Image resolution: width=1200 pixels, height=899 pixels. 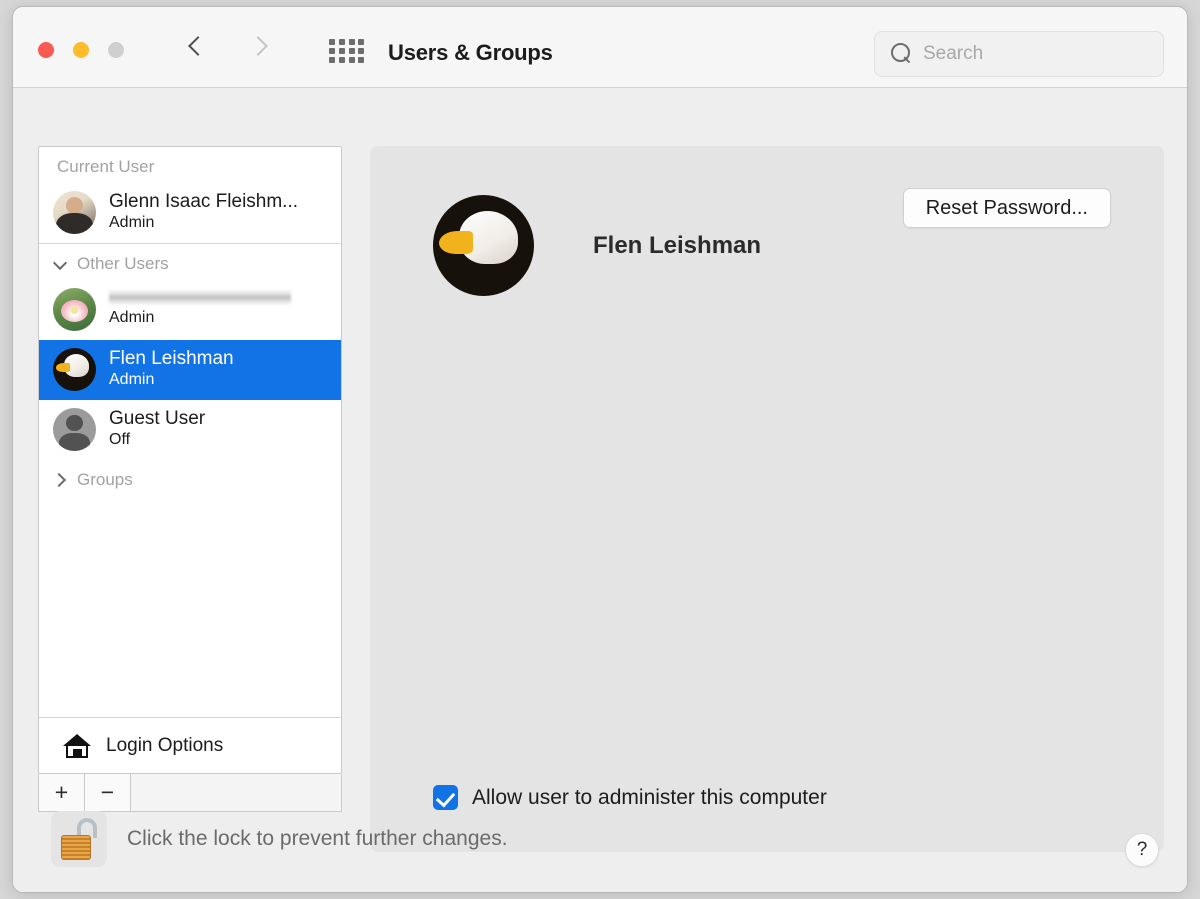 What do you see at coordinates (116, 50) in the screenshot?
I see `zoom-button` at bounding box center [116, 50].